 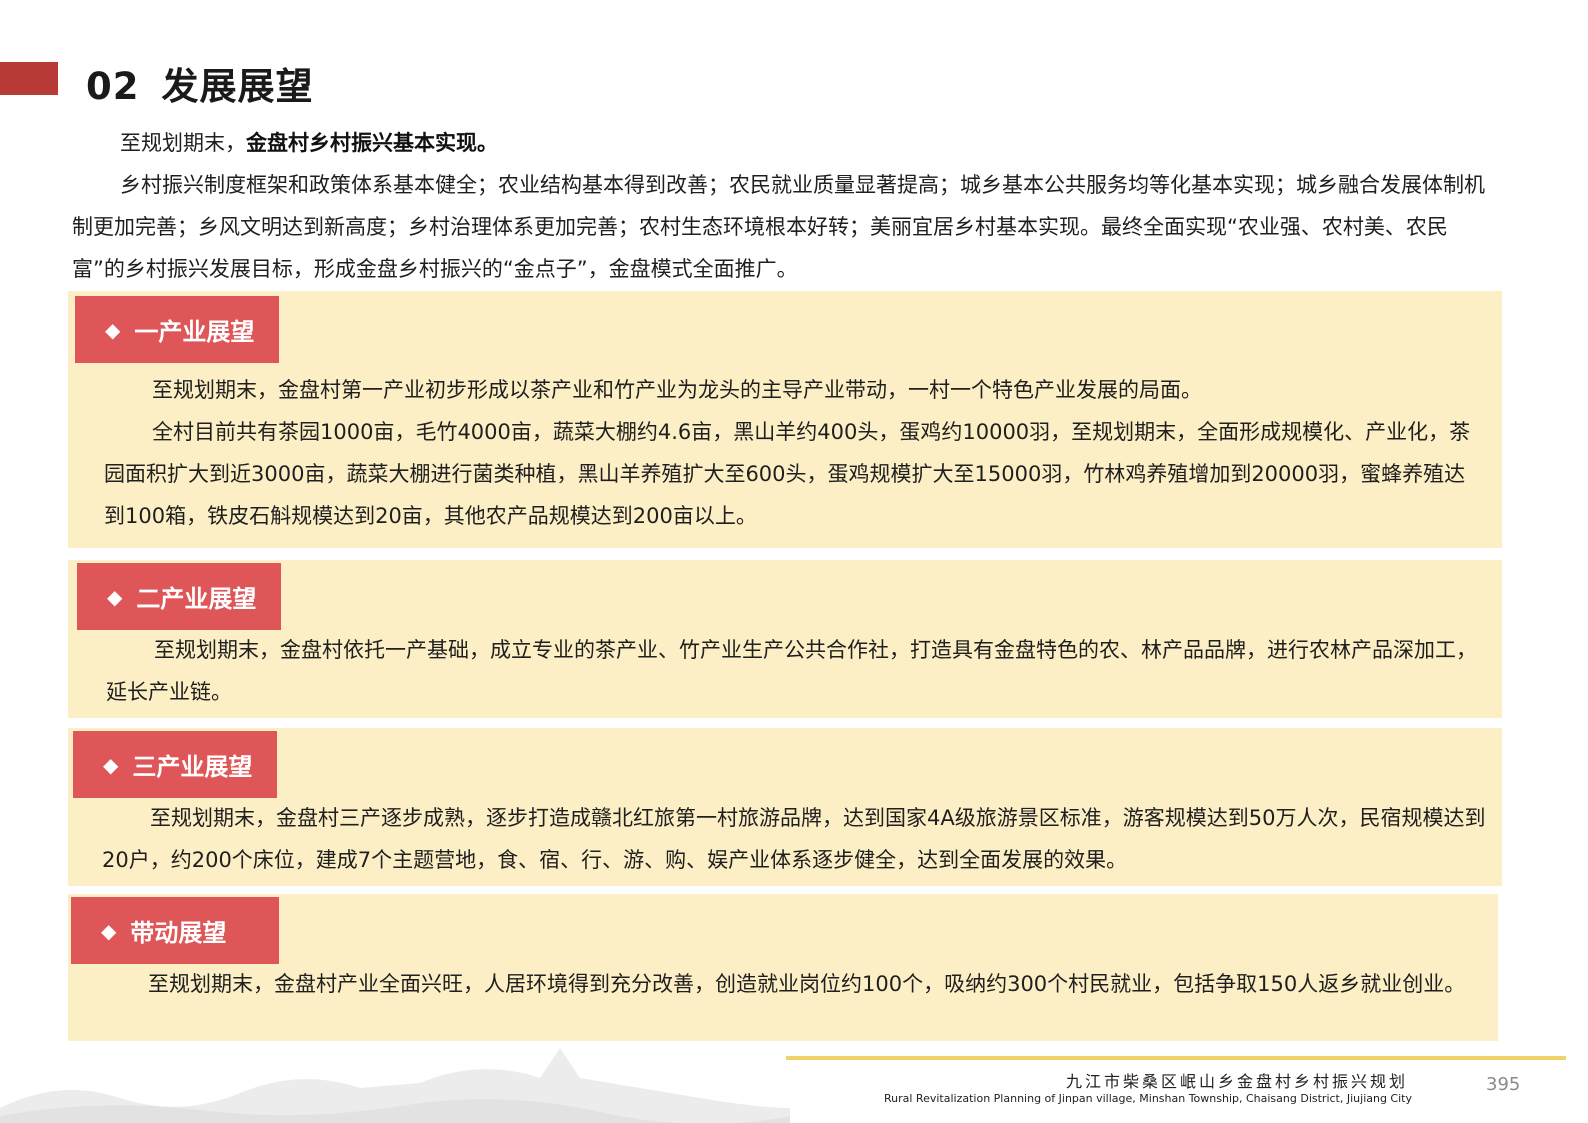 I want to click on footer-divider, so click(x=1176, y=1058).